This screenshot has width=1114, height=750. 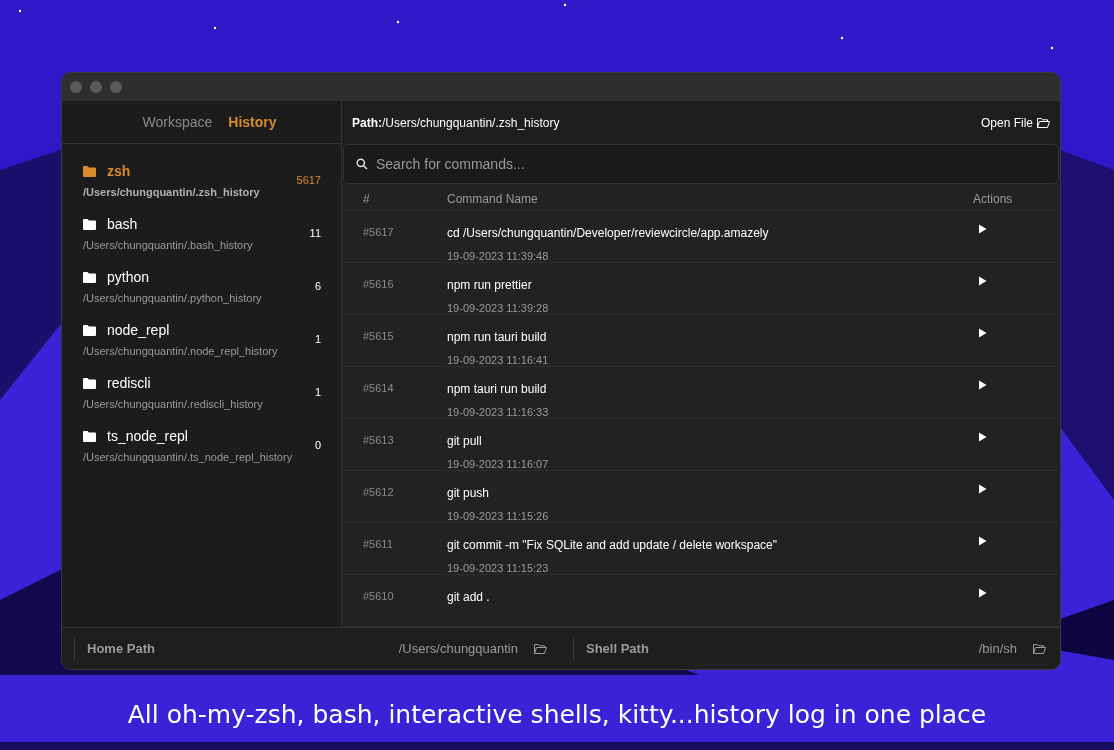 What do you see at coordinates (308, 181) in the screenshot?
I see `count-label: 5617` at bounding box center [308, 181].